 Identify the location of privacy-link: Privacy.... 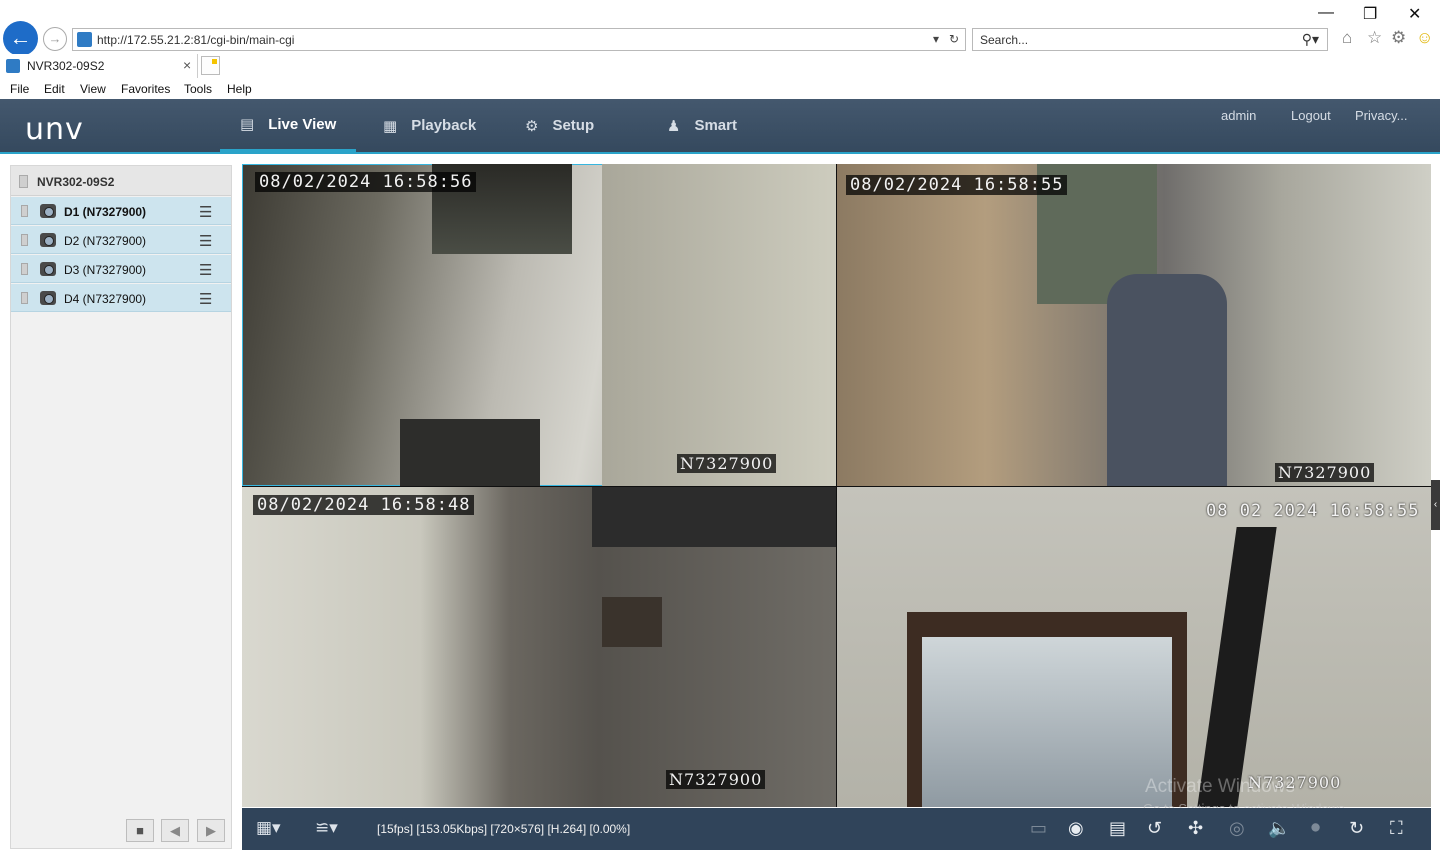
(1381, 115).